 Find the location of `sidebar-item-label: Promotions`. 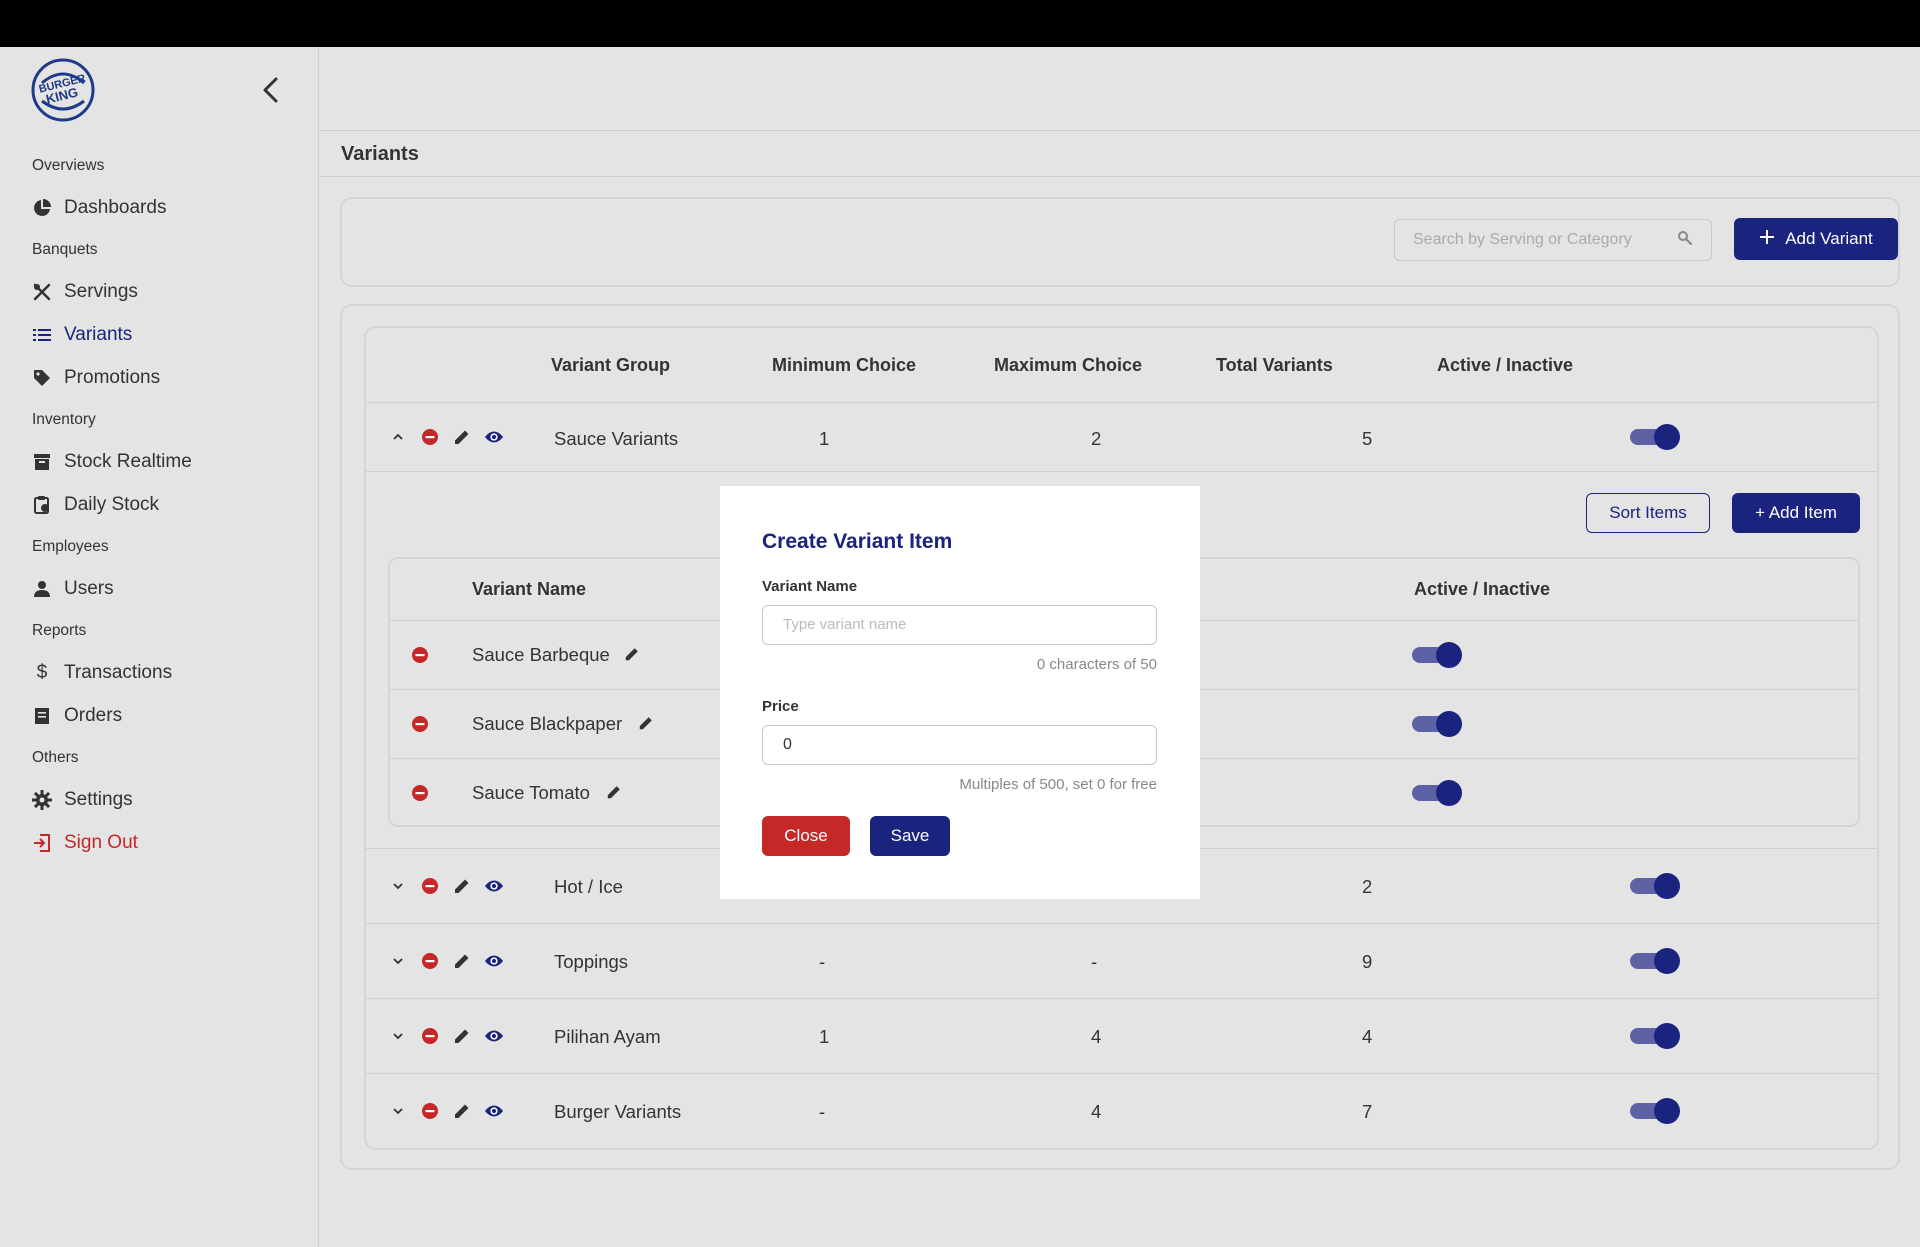

sidebar-item-label: Promotions is located at coordinates (112, 377).